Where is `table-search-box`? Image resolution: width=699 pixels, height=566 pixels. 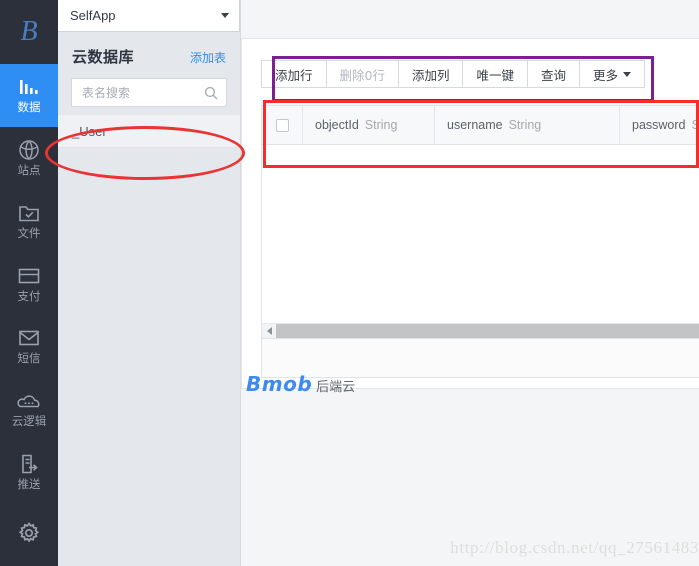 table-search-box is located at coordinates (149, 92).